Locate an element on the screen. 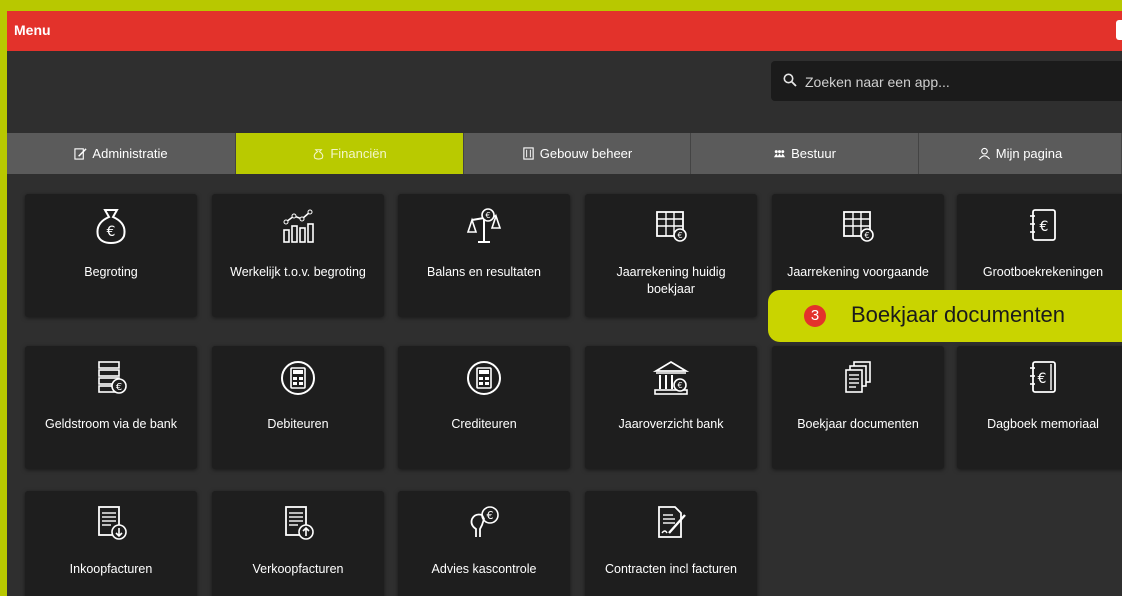 This screenshot has height=596, width=1122. search-input is located at coordinates (955, 82).